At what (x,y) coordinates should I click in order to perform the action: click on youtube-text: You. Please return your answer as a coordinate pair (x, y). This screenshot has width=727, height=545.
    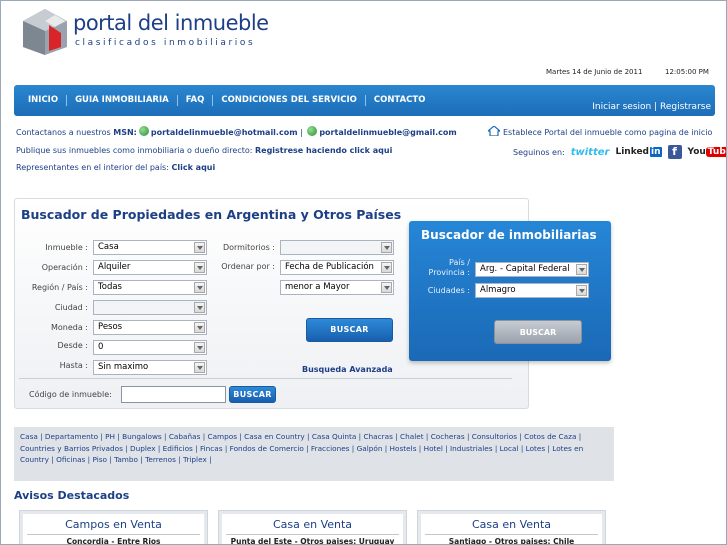
    Looking at the image, I should click on (696, 152).